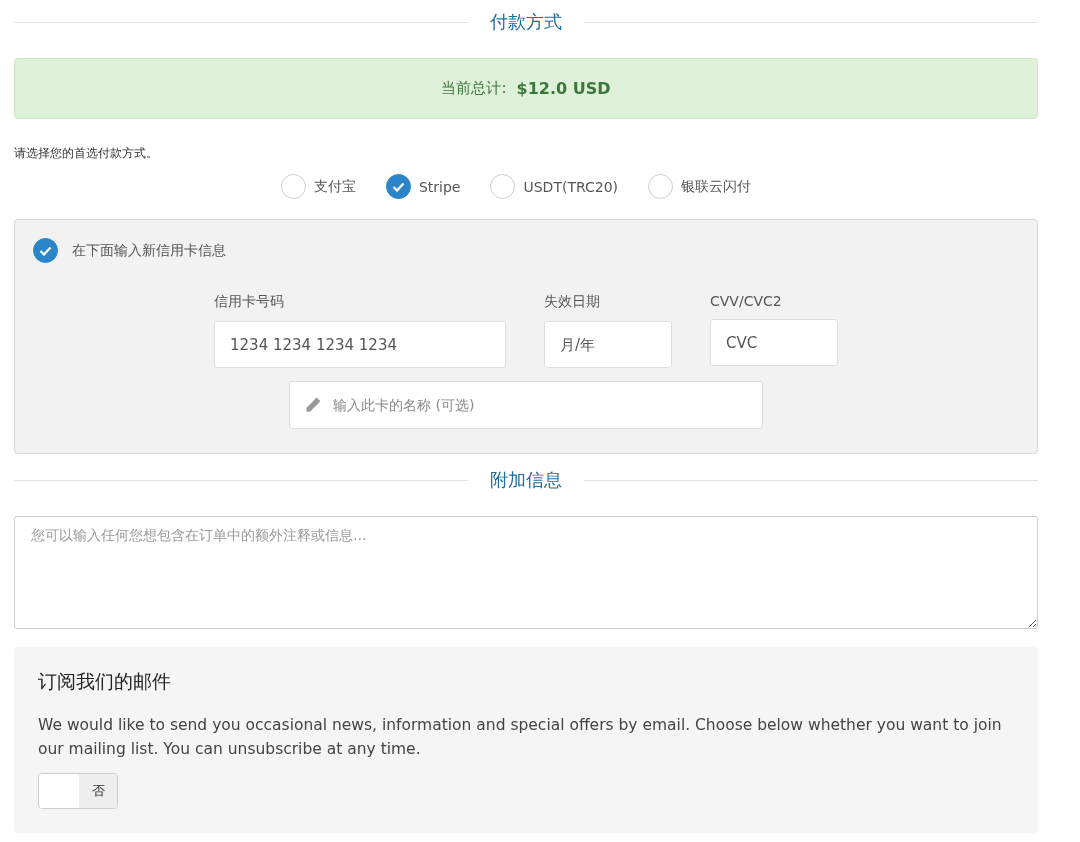  What do you see at coordinates (526, 405) in the screenshot?
I see `card-name-field: 输入此卡的名称 (可选)` at bounding box center [526, 405].